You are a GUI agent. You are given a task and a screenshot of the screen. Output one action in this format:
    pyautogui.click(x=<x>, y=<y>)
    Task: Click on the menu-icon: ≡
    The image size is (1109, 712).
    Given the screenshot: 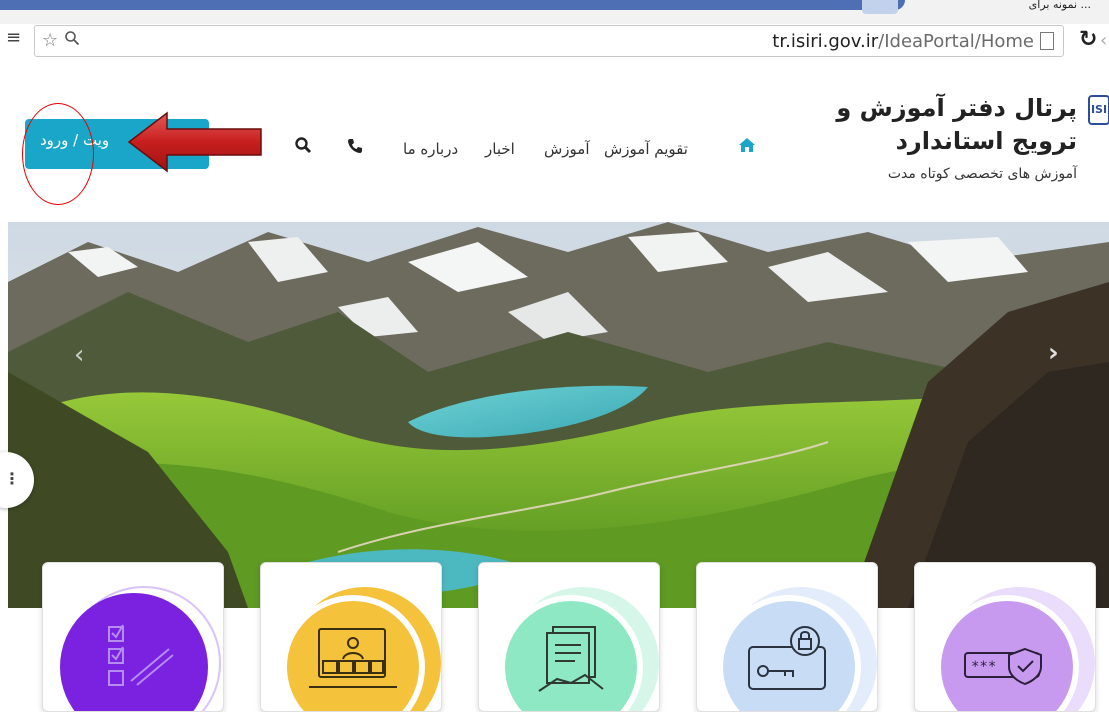 What is the action you would take?
    pyautogui.click(x=15, y=38)
    